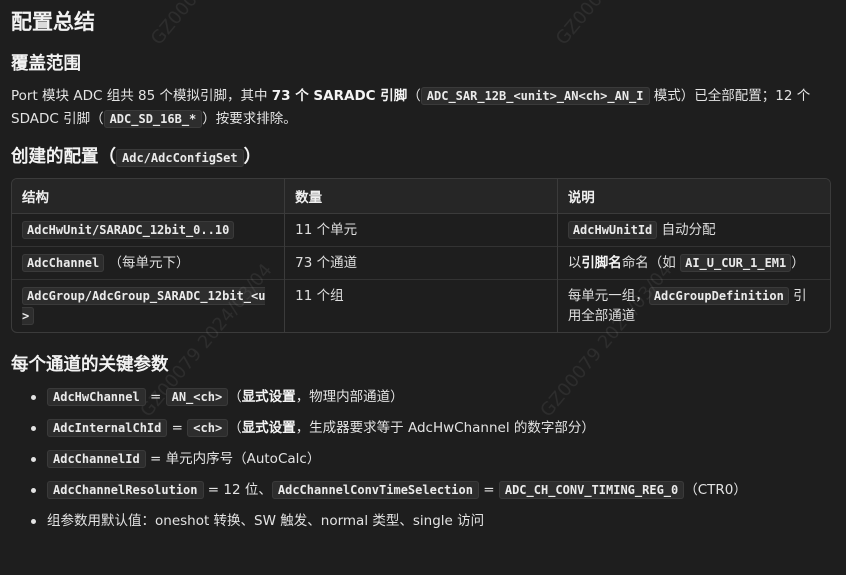  Describe the element at coordinates (423, 401) in the screenshot. I see `list-item: AdcHwChannel = AN_<ch> （显式设置，物理内部通道）` at that location.